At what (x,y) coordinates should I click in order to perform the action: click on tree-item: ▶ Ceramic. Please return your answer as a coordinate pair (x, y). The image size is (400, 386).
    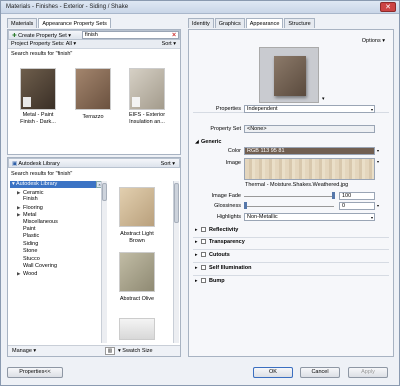
    Looking at the image, I should click on (57, 192).